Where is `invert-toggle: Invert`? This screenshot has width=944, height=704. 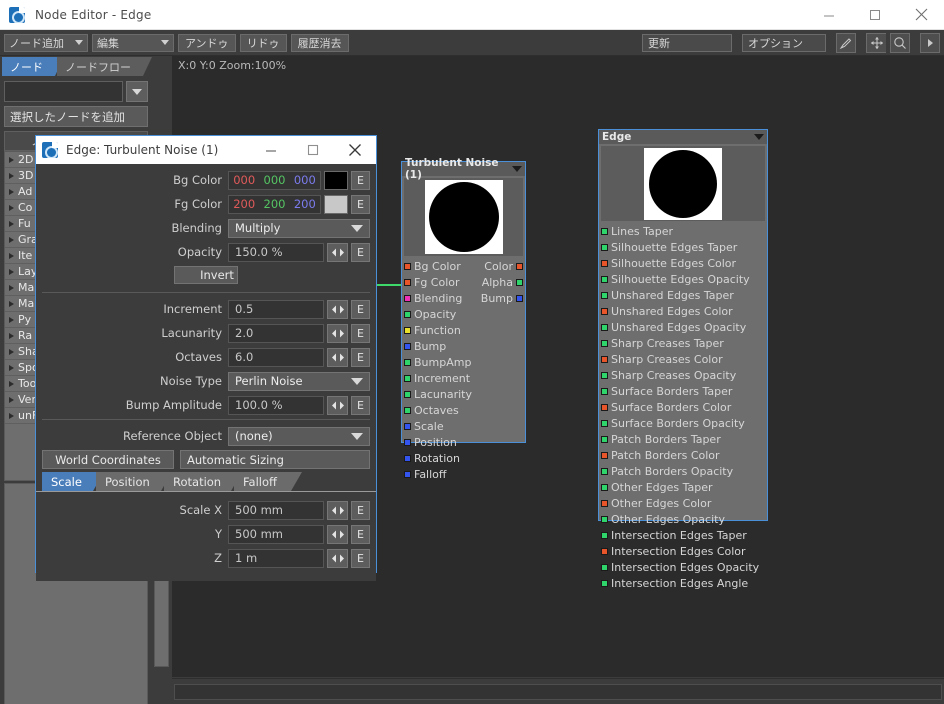 invert-toggle: Invert is located at coordinates (206, 275).